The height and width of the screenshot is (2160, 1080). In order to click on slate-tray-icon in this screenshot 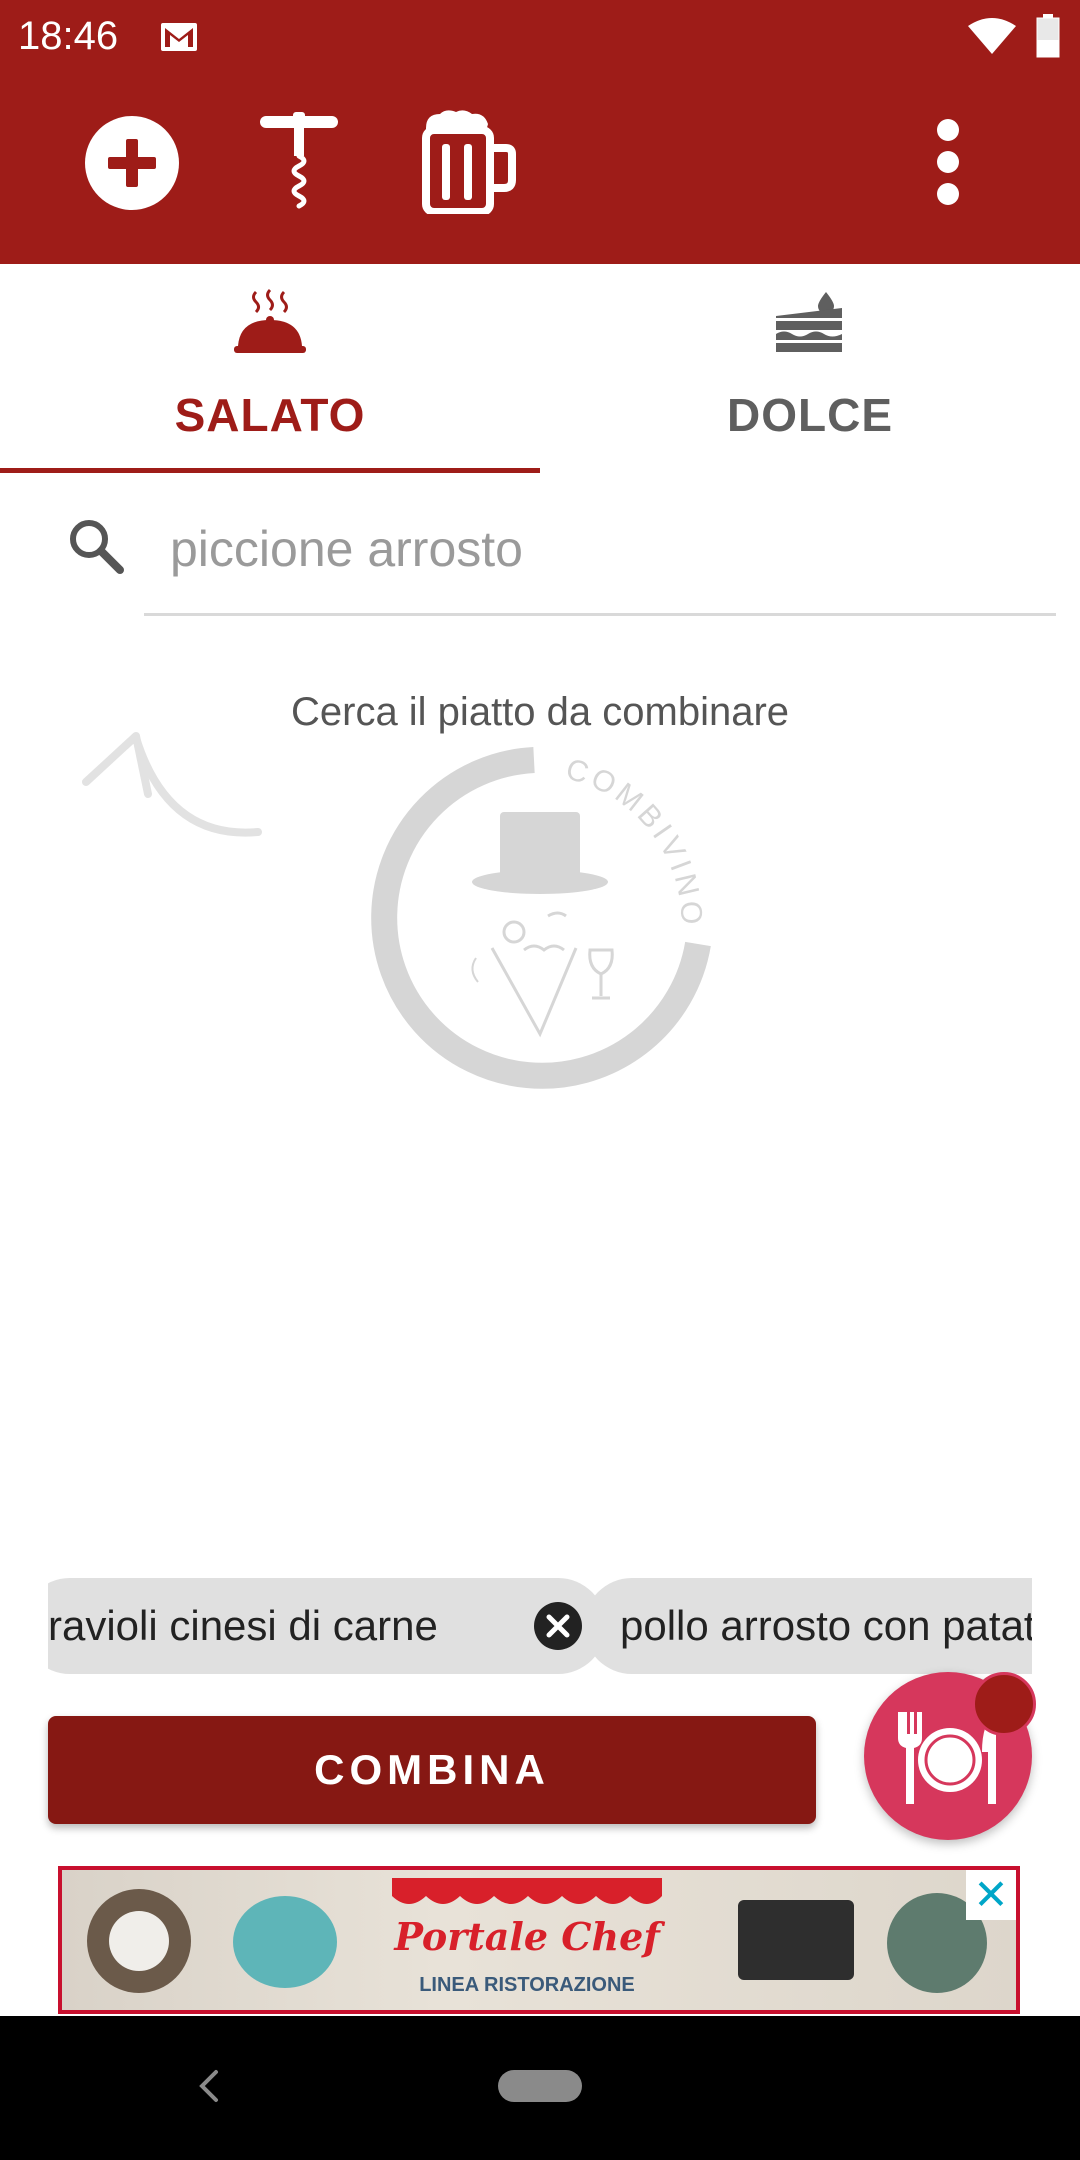, I will do `click(796, 1940)`.